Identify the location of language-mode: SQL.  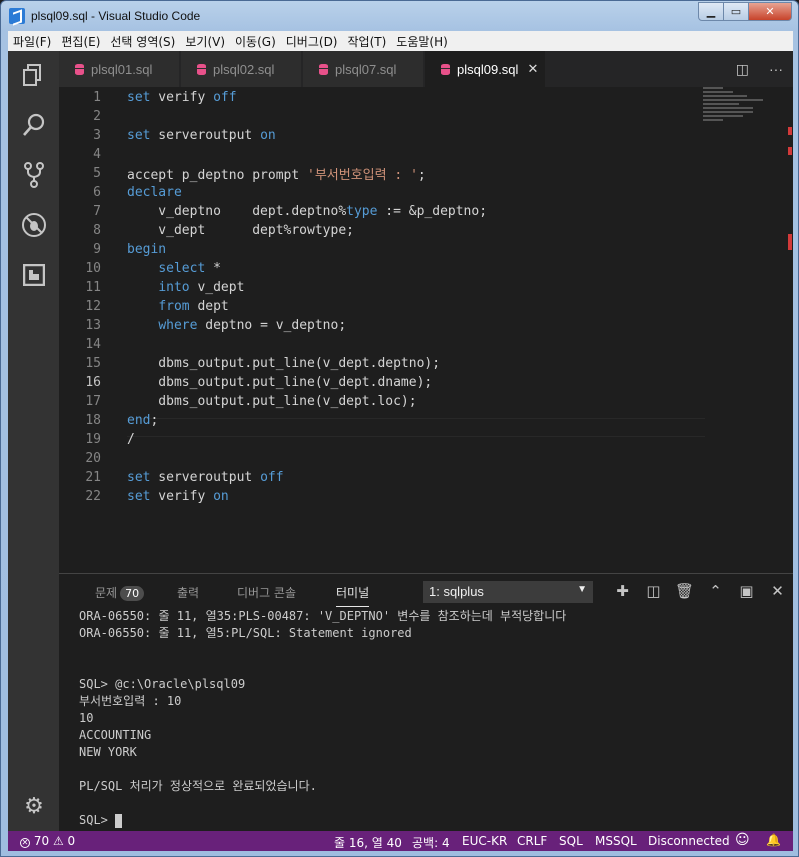
(571, 841).